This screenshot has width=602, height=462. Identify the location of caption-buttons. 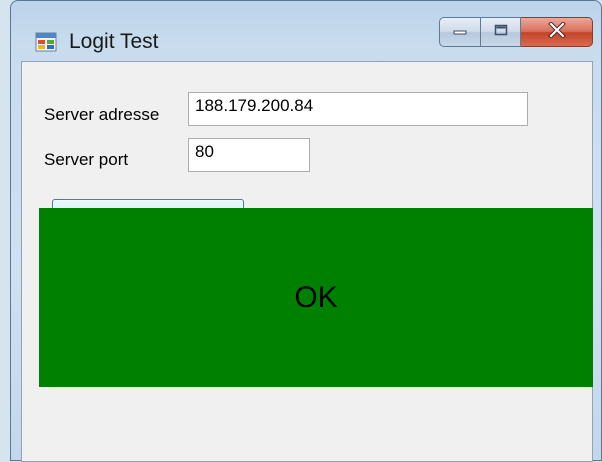
(516, 33).